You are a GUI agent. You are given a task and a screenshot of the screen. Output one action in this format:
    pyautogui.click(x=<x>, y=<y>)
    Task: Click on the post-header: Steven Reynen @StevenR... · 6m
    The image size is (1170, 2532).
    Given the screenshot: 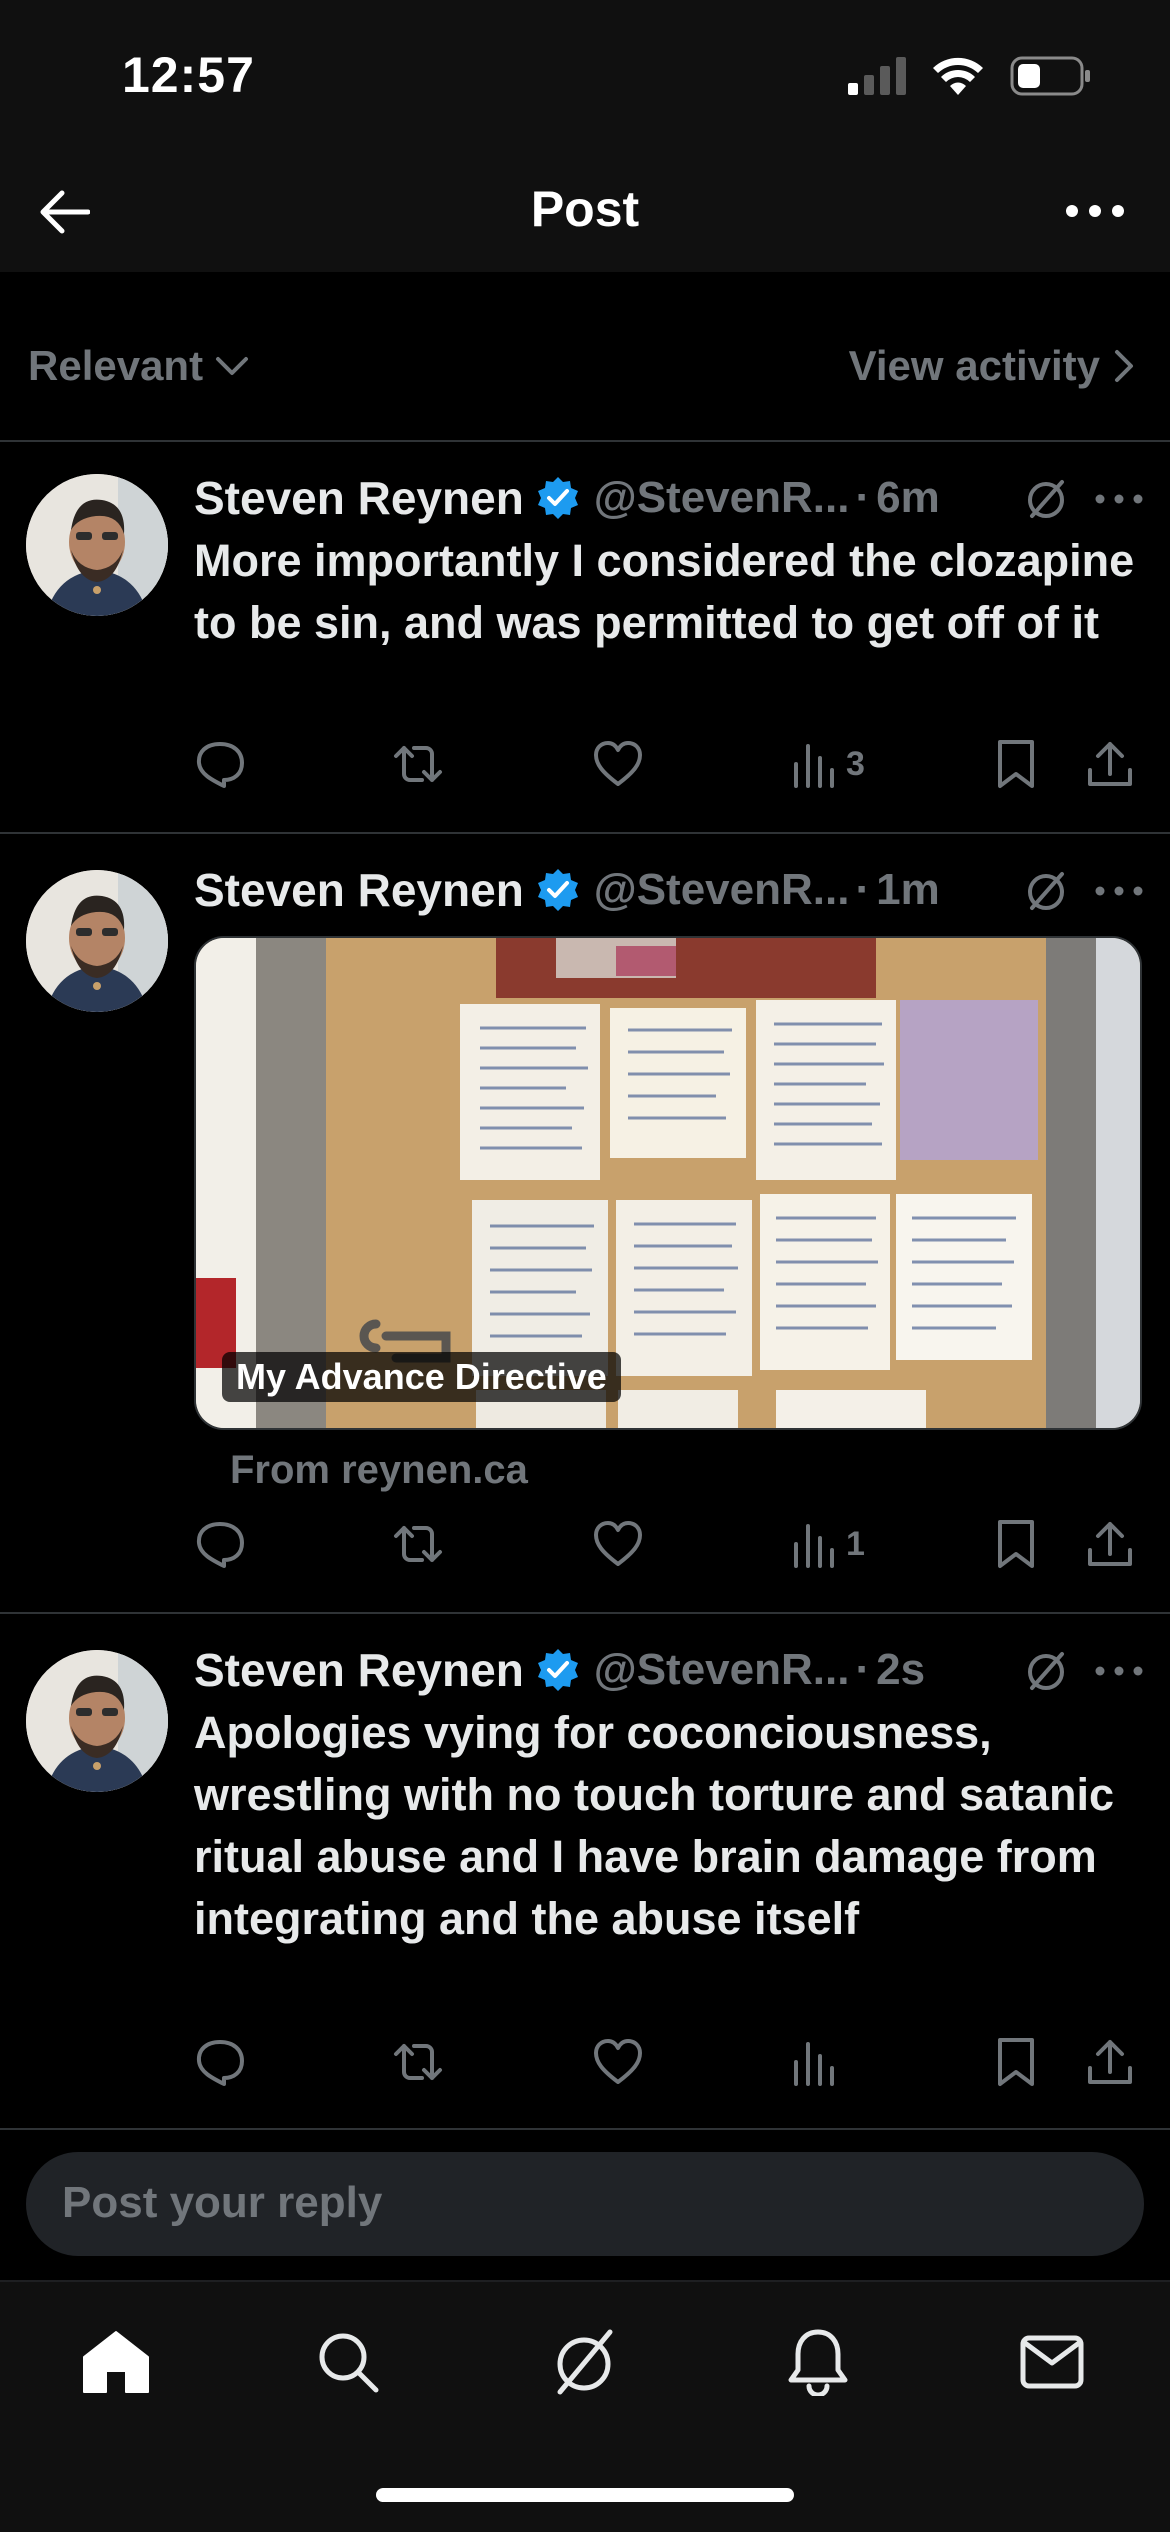 What is the action you would take?
    pyautogui.click(x=672, y=498)
    